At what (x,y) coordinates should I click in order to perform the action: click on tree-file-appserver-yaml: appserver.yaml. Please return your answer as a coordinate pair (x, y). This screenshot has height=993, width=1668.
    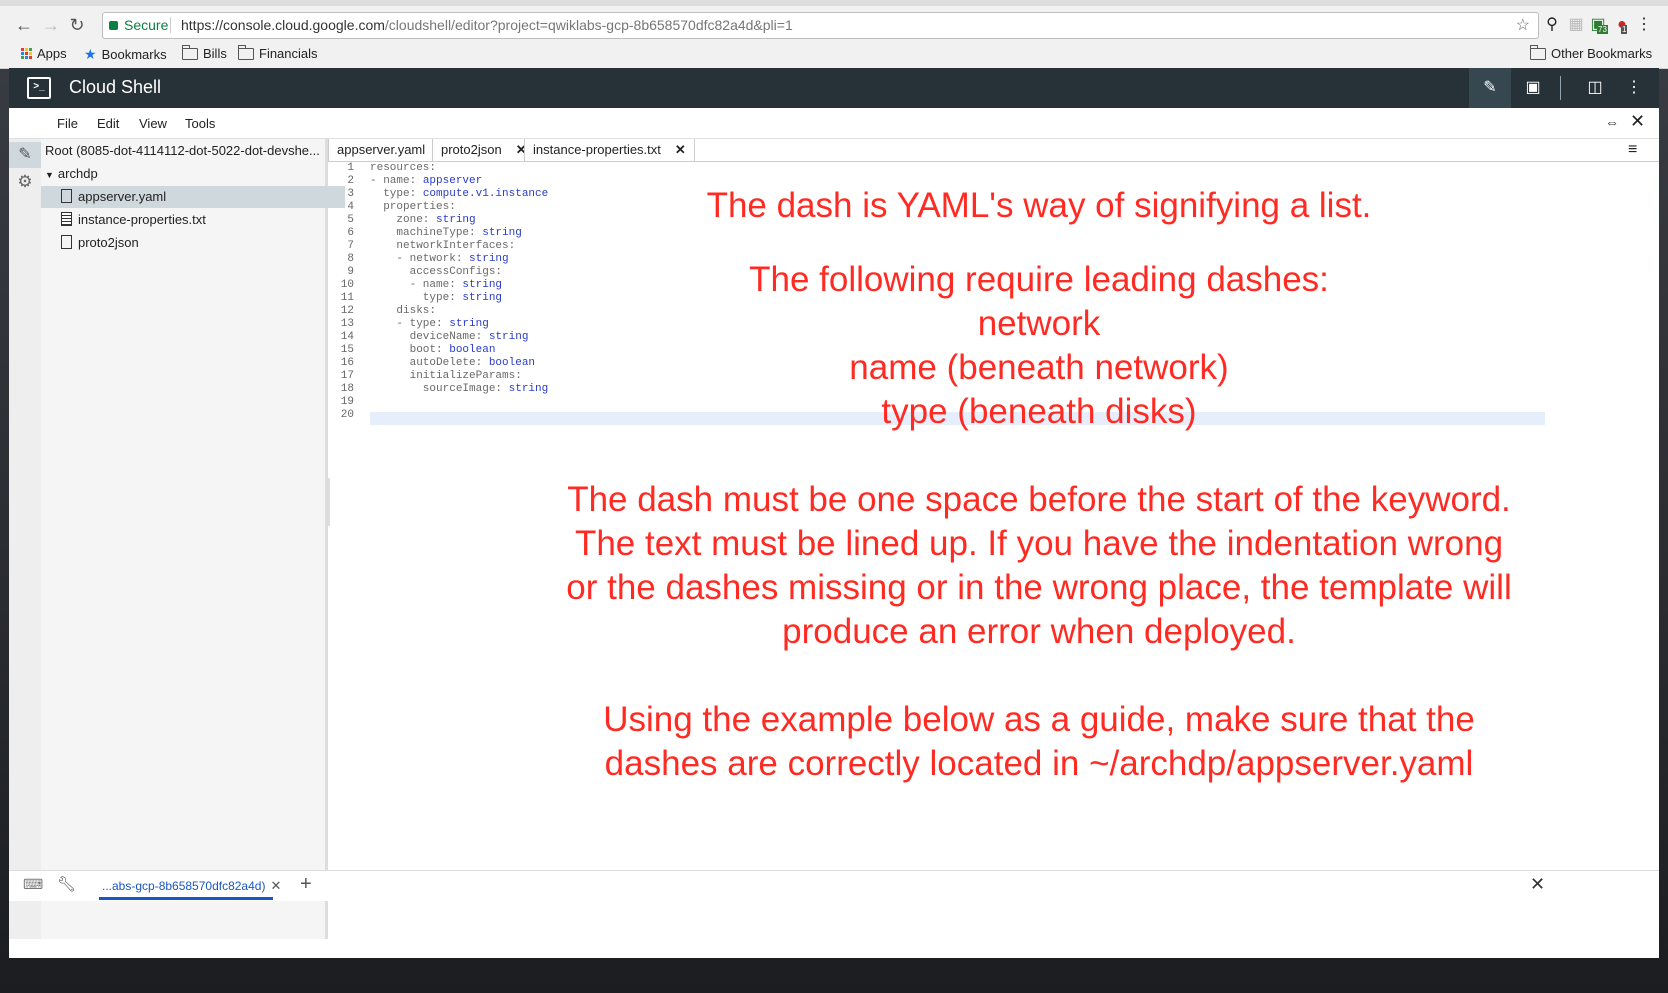
    Looking at the image, I should click on (193, 197).